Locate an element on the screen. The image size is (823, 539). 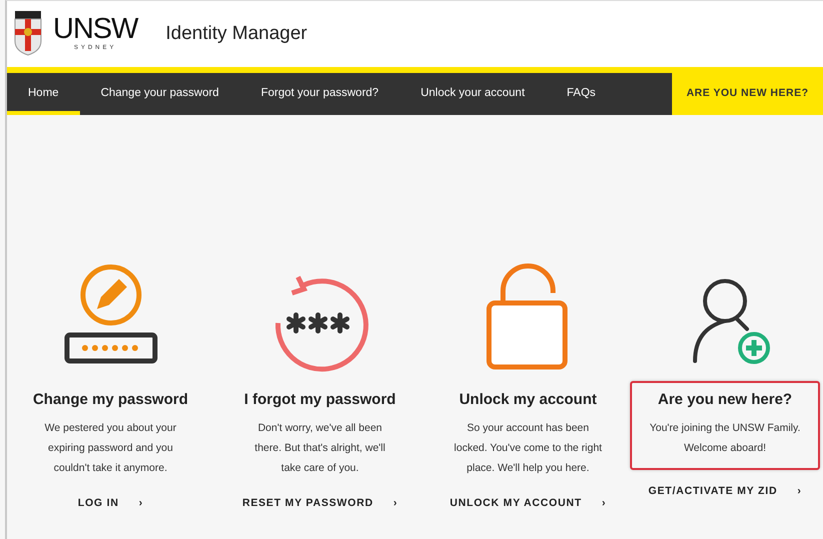
card-title: Are you new here? is located at coordinates (725, 400).